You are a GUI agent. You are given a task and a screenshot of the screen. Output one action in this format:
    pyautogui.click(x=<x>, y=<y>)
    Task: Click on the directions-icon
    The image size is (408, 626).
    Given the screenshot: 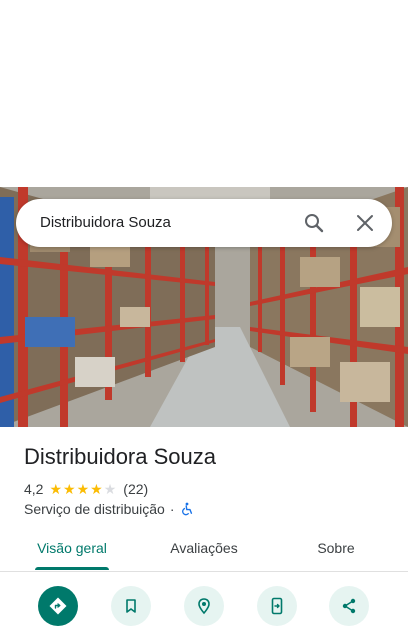 What is the action you would take?
    pyautogui.click(x=58, y=606)
    